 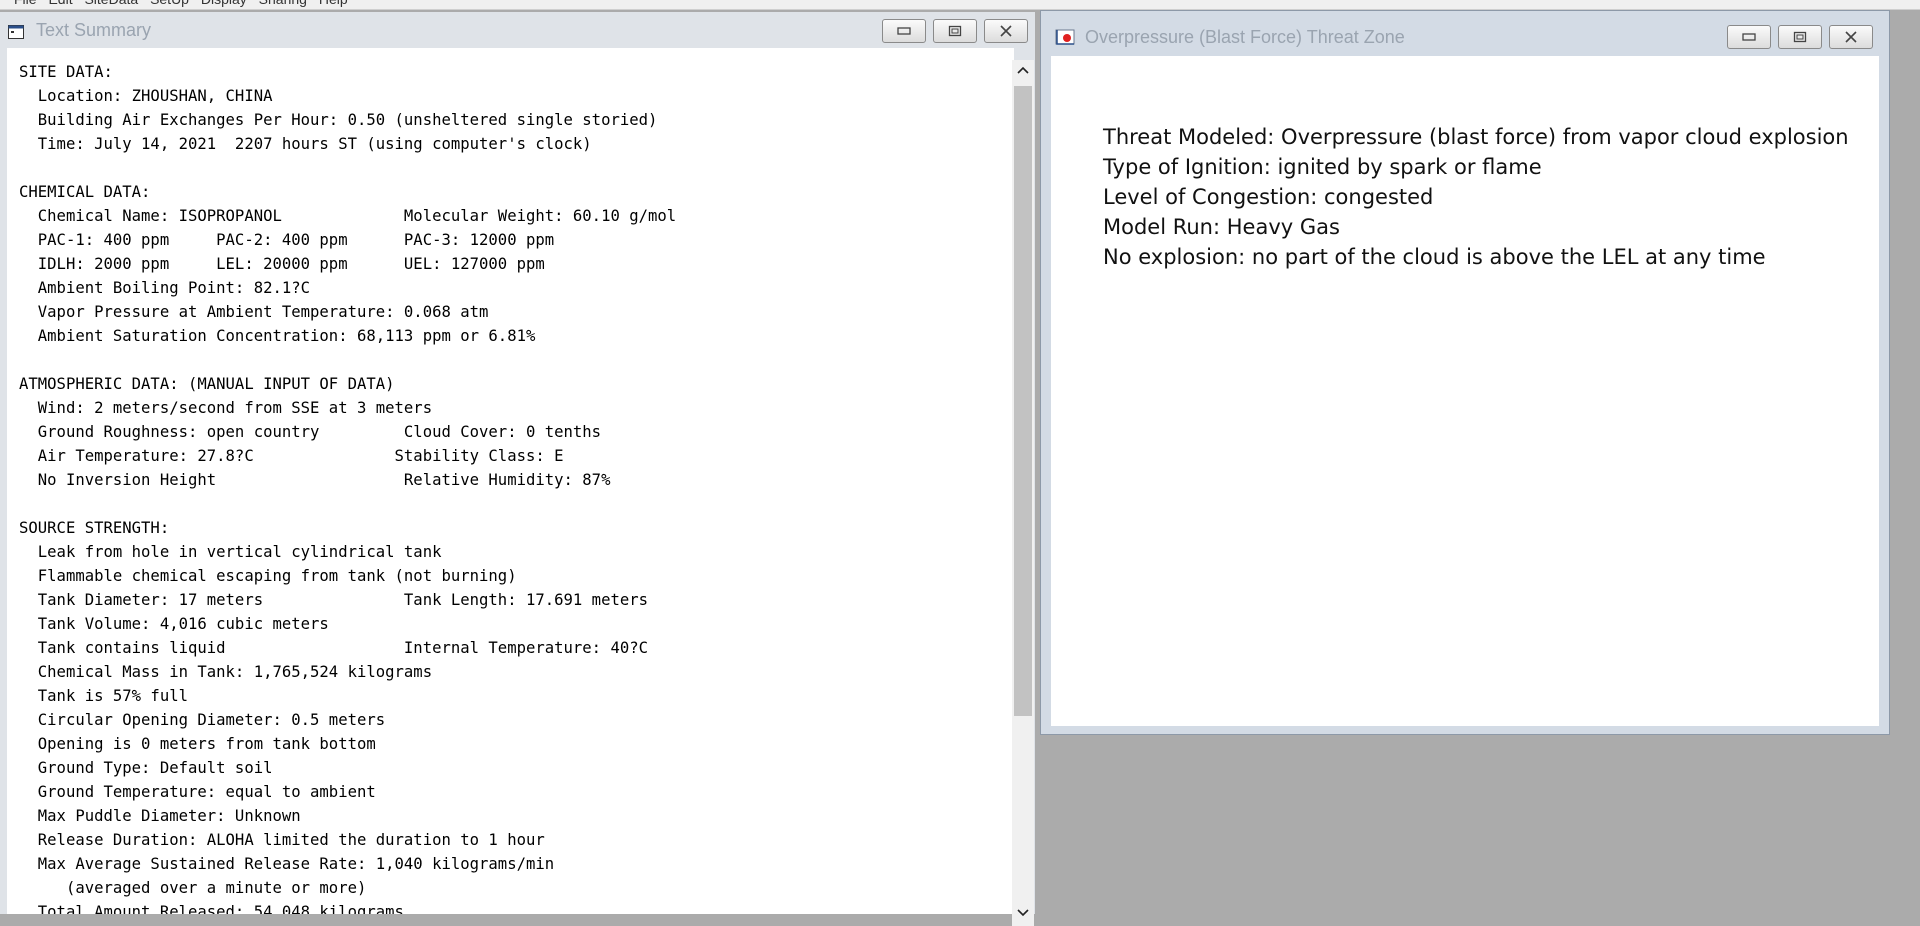 What do you see at coordinates (155, 96) in the screenshot?
I see `summary-line: Location: ZHOUSHAN, CHINA` at bounding box center [155, 96].